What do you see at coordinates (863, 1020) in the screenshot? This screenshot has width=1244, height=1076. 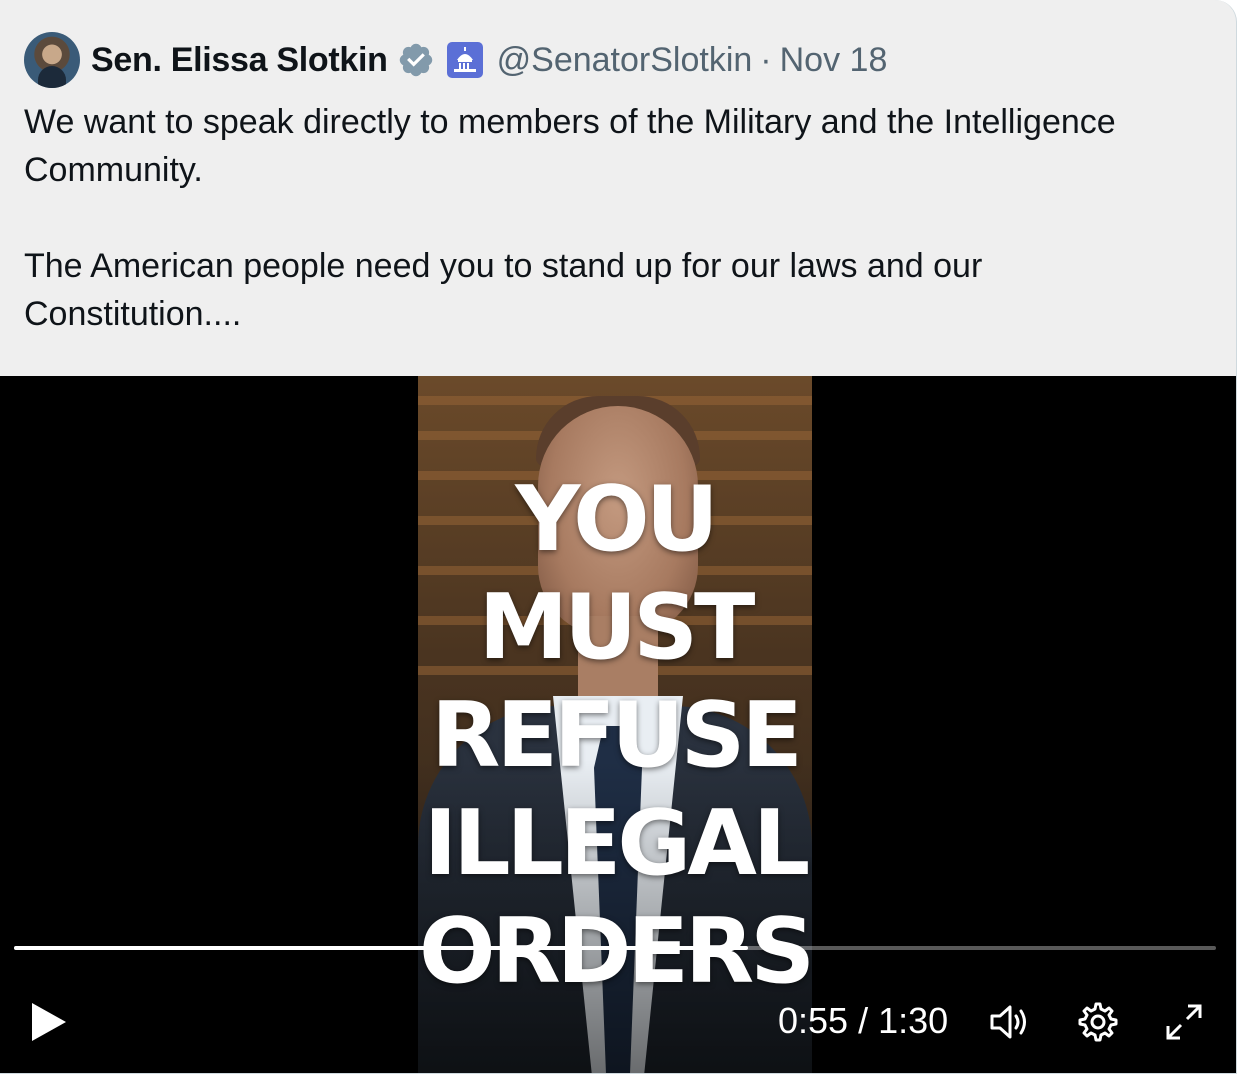 I see `video-time: 0:55 / 1:30` at bounding box center [863, 1020].